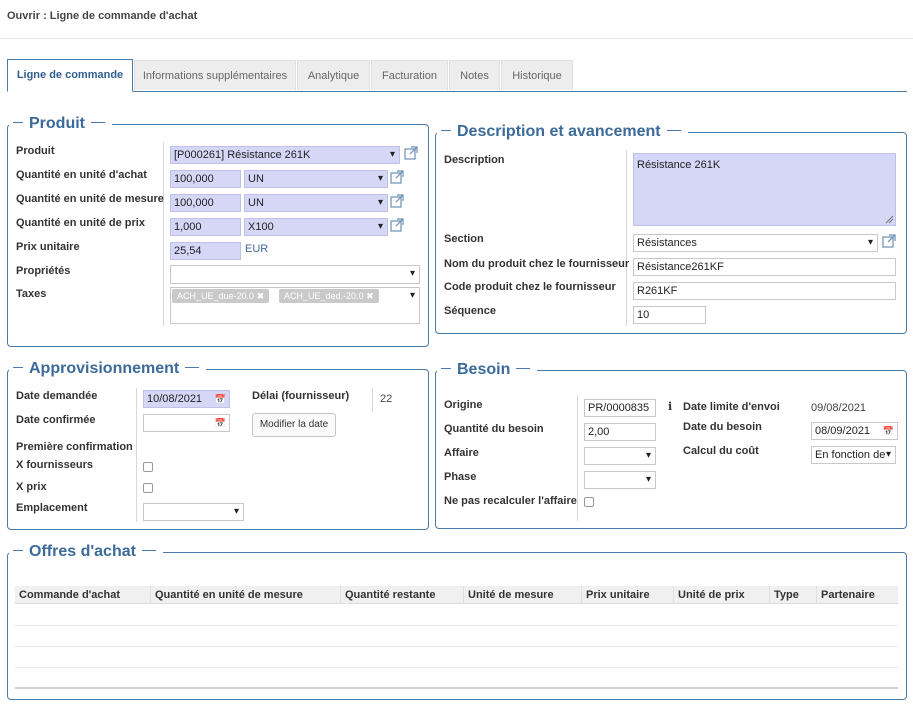 Image resolution: width=913 pixels, height=715 pixels. What do you see at coordinates (537, 75) in the screenshot?
I see `tab-historique: Historique` at bounding box center [537, 75].